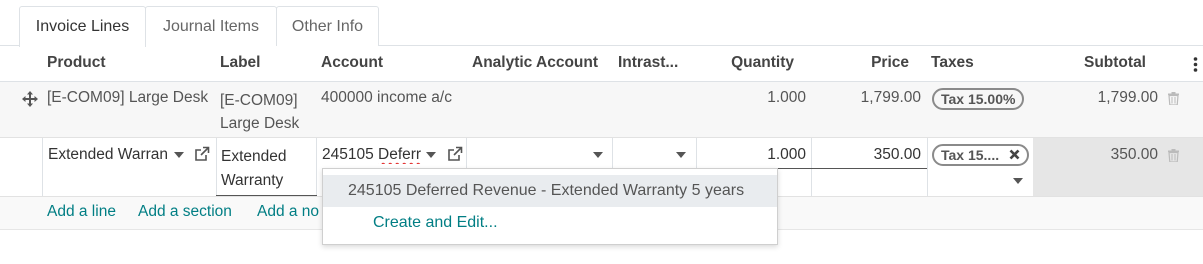  Describe the element at coordinates (127, 98) in the screenshot. I see `product-cell: [E-COM09] Large Desk` at that location.